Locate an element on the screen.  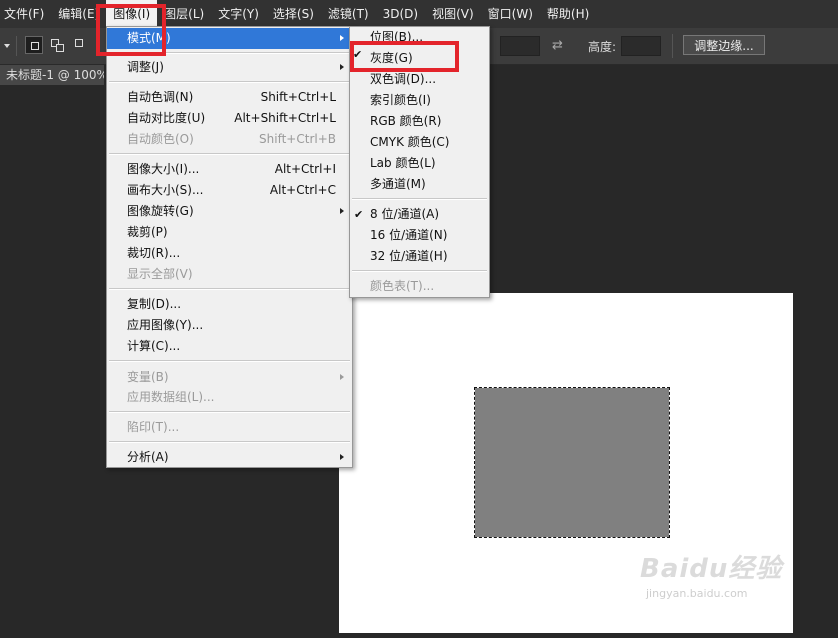
subtract-selection-icon is located at coordinates (79, 43).